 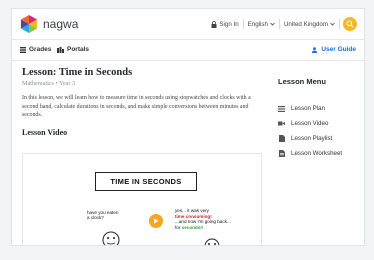 I want to click on playlist-icon, so click(x=281, y=138).